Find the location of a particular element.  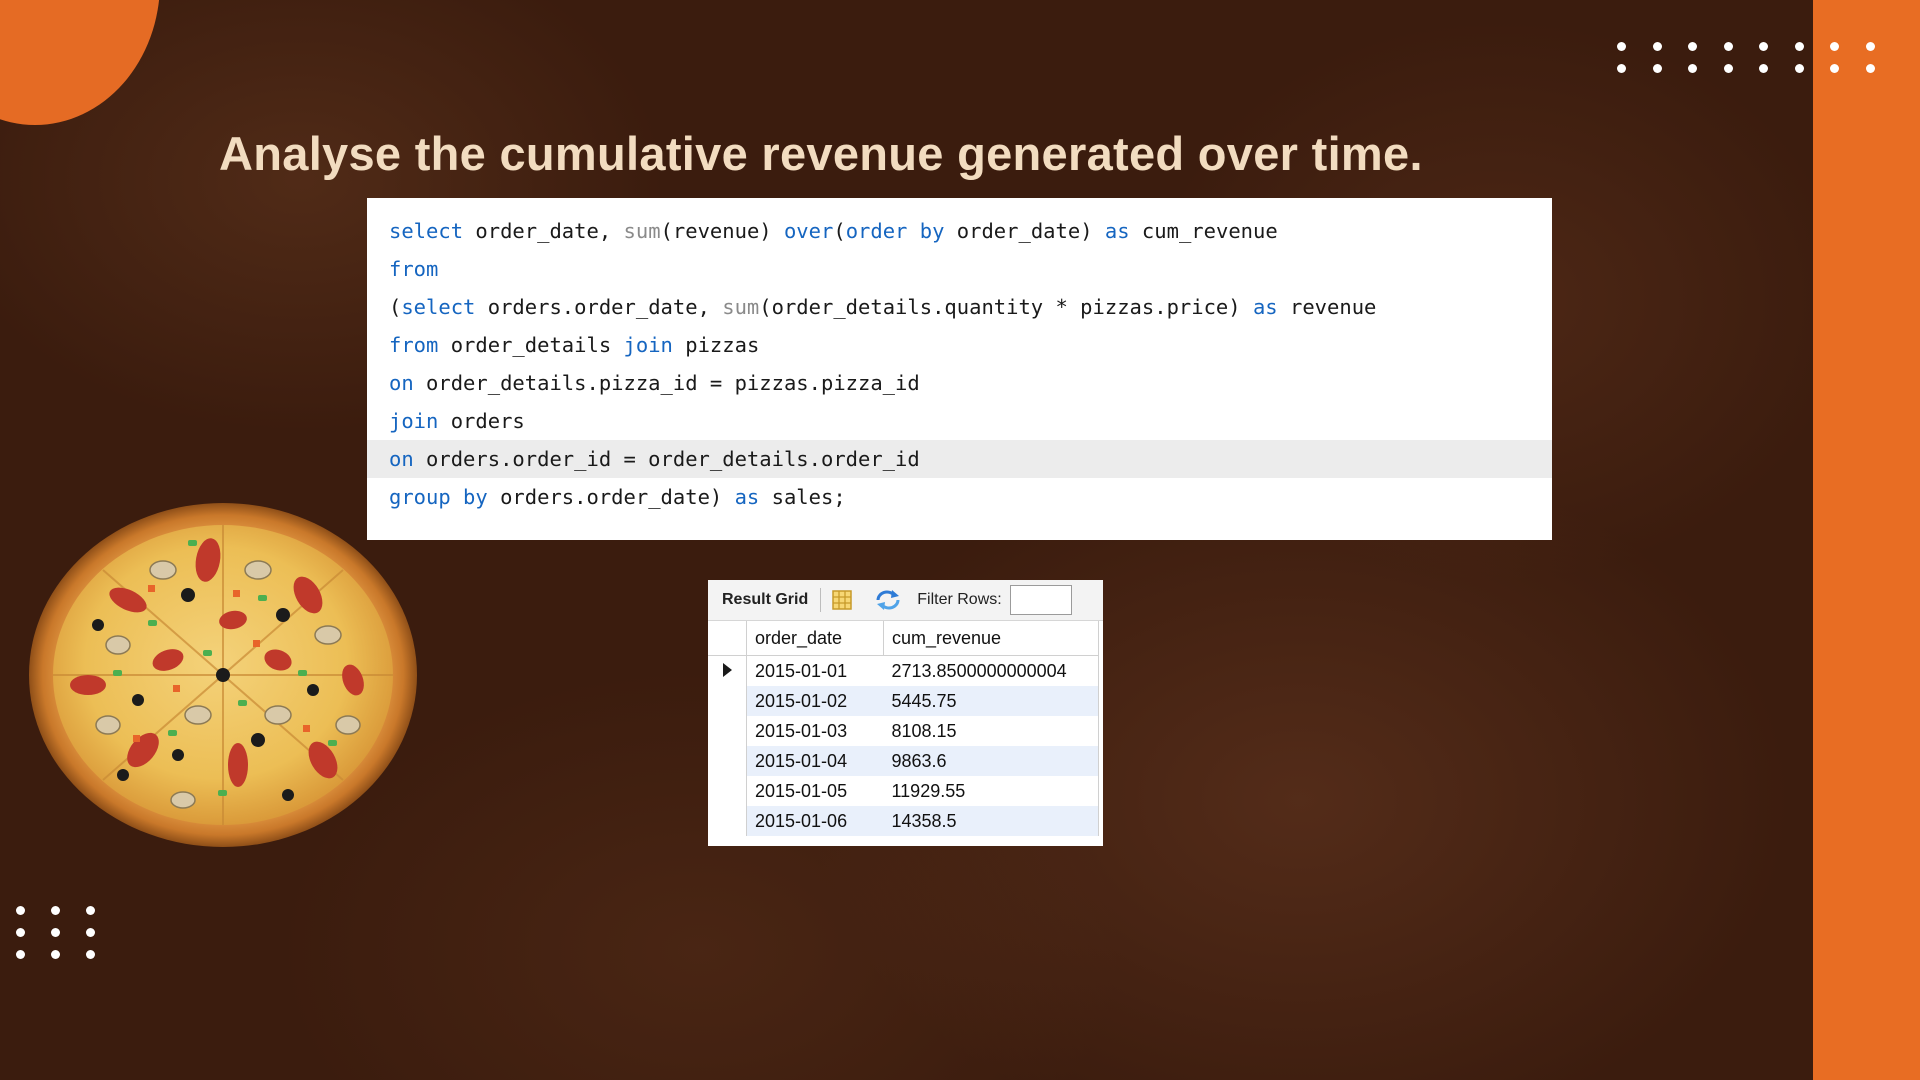

table-row: 2015-01-02 5445.75 is located at coordinates (903, 701).